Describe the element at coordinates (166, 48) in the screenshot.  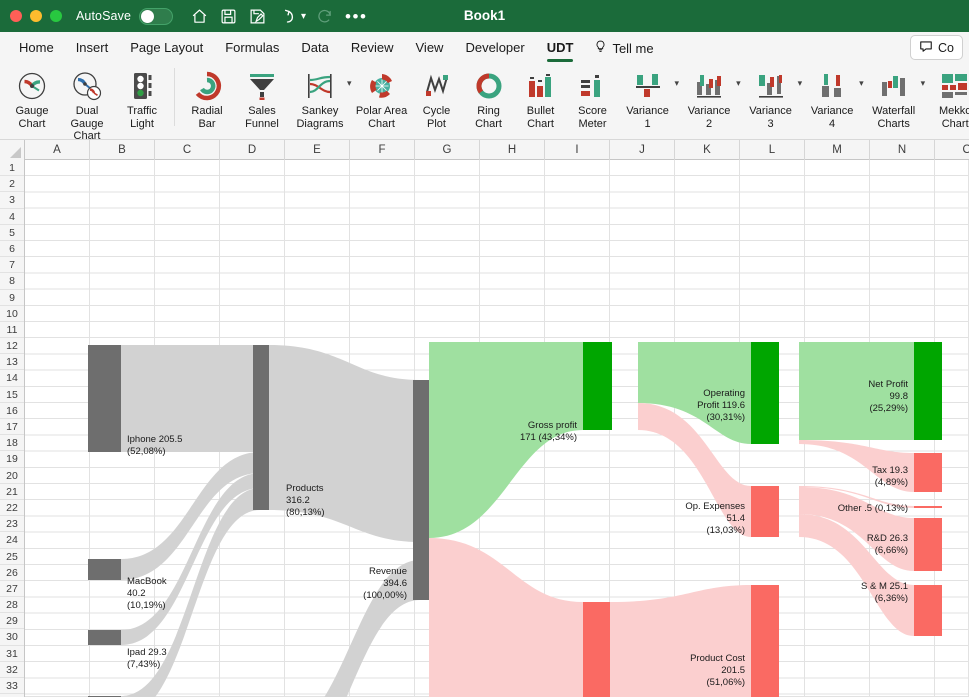
I see `tab-page-layout: Page Layout` at that location.